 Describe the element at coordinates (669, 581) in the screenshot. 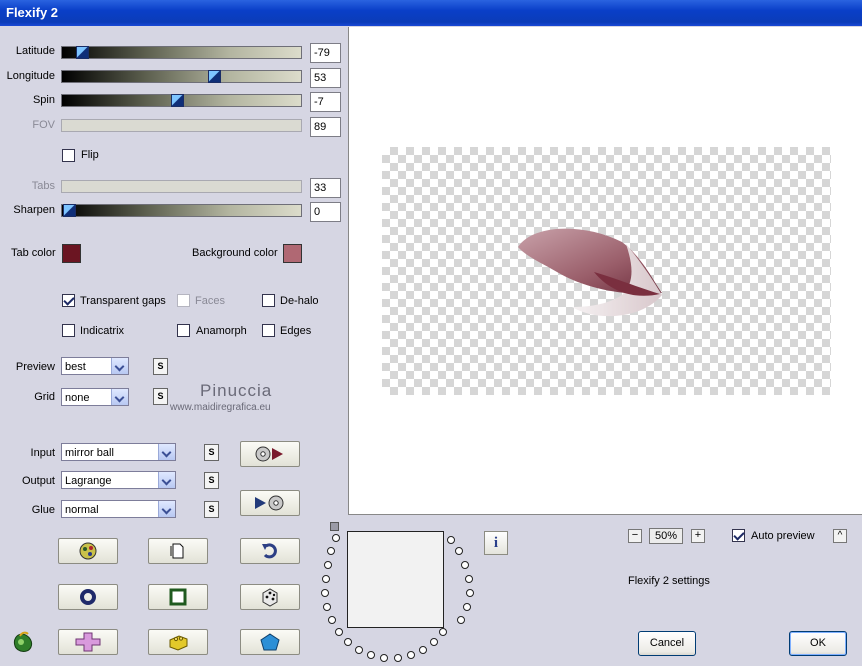

I see `settings-label: Flexify 2 settings` at that location.